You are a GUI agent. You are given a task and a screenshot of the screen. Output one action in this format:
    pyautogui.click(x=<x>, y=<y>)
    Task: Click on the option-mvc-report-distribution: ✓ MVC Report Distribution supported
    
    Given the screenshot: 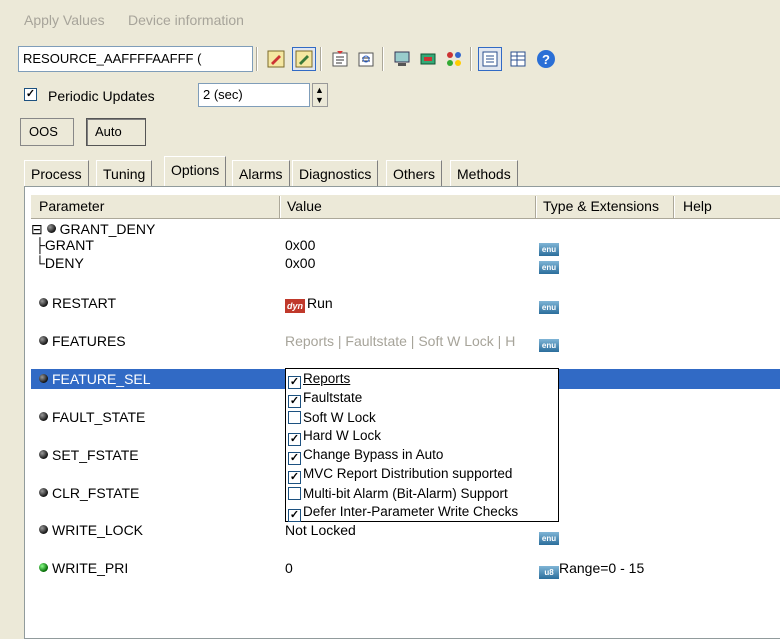 What is the action you would take?
    pyautogui.click(x=400, y=475)
    